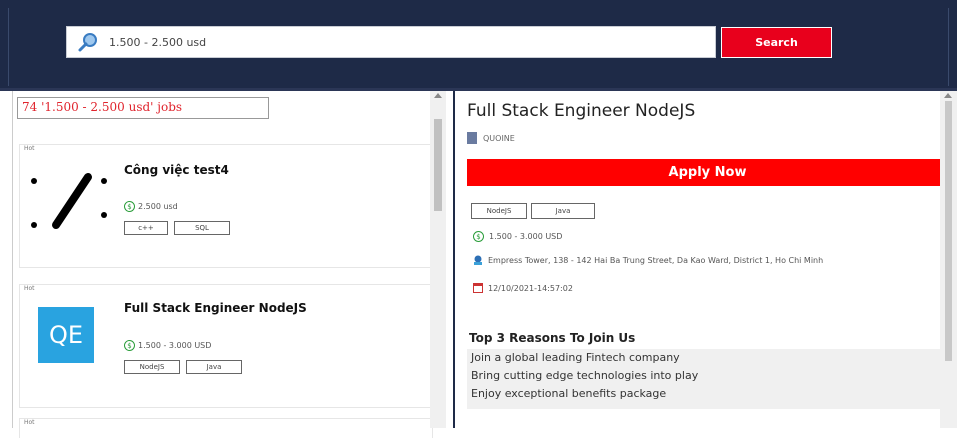 This screenshot has width=957, height=438. What do you see at coordinates (478, 288) in the screenshot?
I see `calendar-icon` at bounding box center [478, 288].